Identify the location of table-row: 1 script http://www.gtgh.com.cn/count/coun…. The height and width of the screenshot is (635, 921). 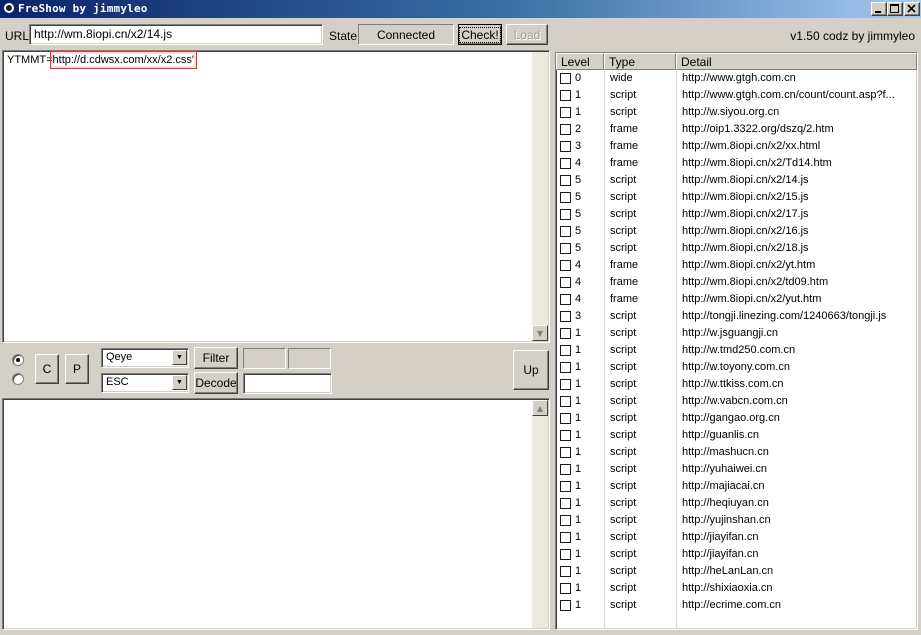
(736, 95).